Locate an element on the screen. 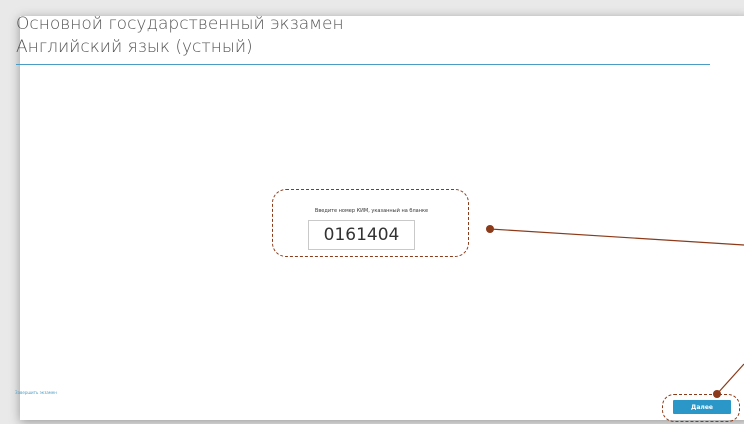 The width and height of the screenshot is (744, 424). kim-number-input is located at coordinates (361, 235).